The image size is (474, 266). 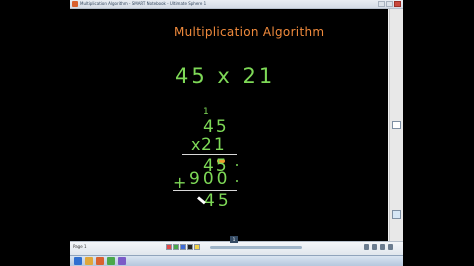 What do you see at coordinates (381, 4) in the screenshot?
I see `minimize-icon` at bounding box center [381, 4].